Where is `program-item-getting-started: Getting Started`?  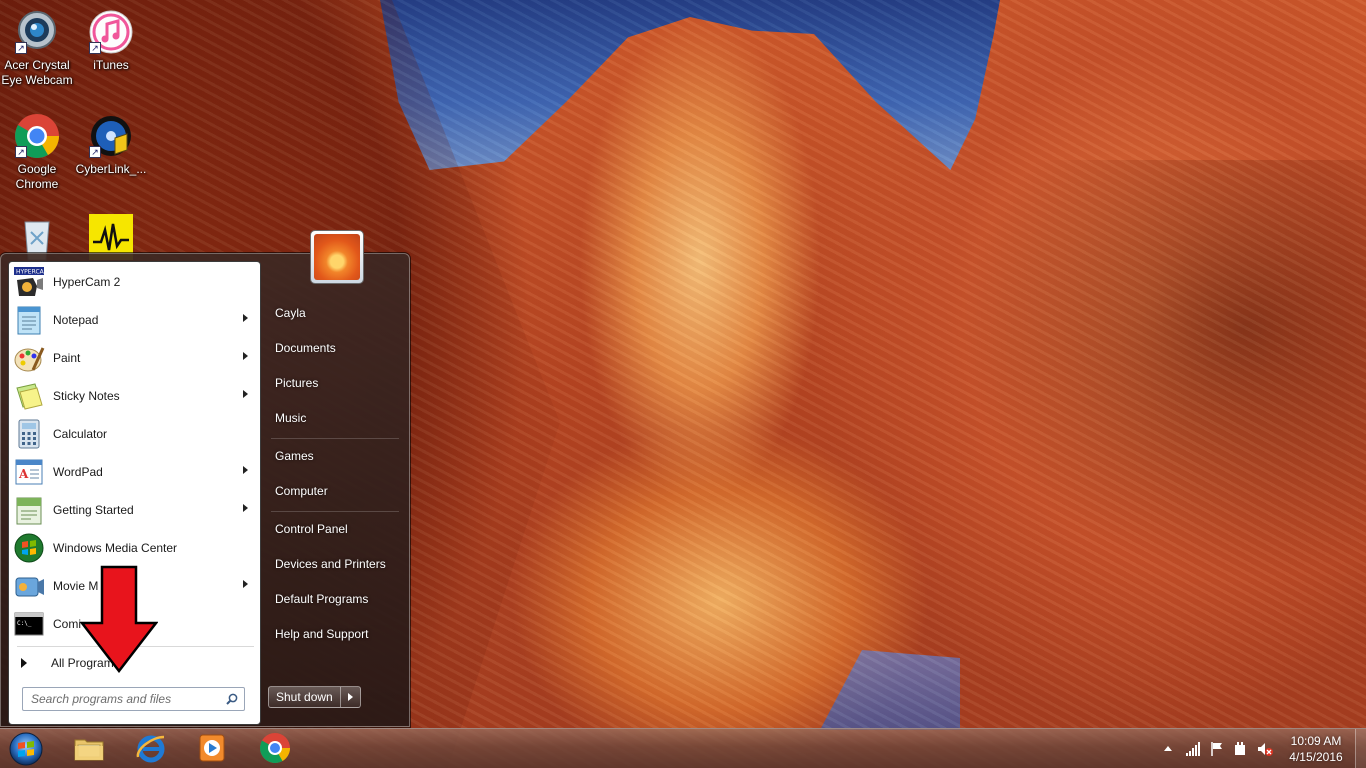
program-item-getting-started: Getting Started is located at coordinates (135, 510).